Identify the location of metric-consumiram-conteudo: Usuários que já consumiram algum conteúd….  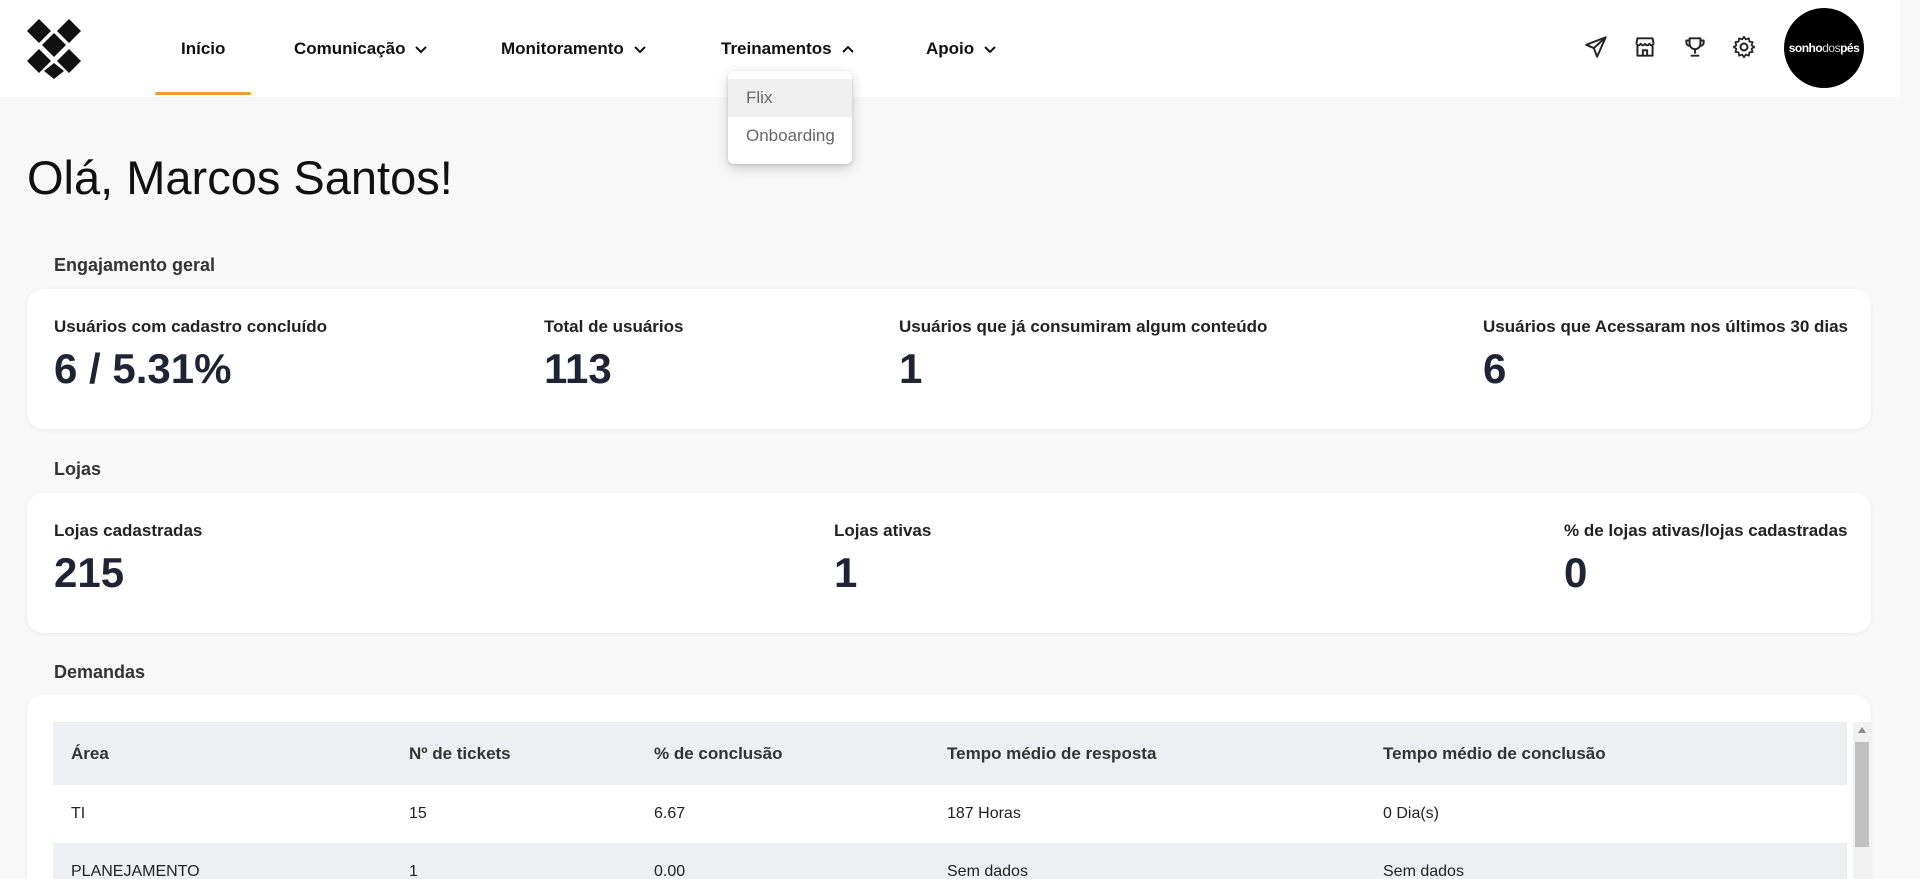
(1083, 355).